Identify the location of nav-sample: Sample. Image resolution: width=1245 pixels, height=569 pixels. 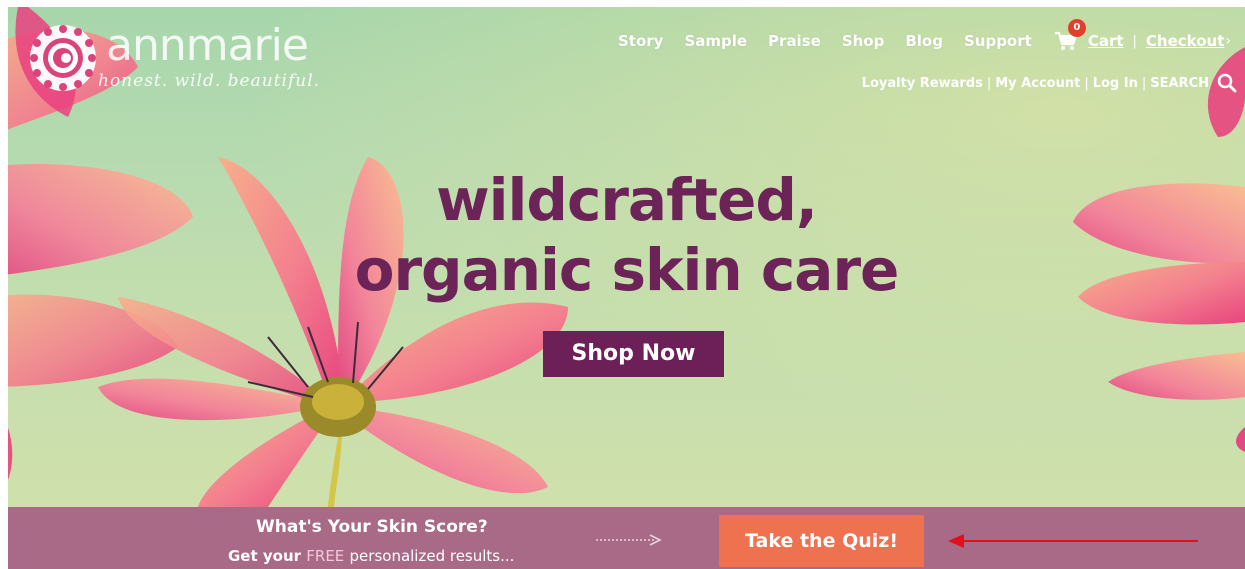
(715, 41).